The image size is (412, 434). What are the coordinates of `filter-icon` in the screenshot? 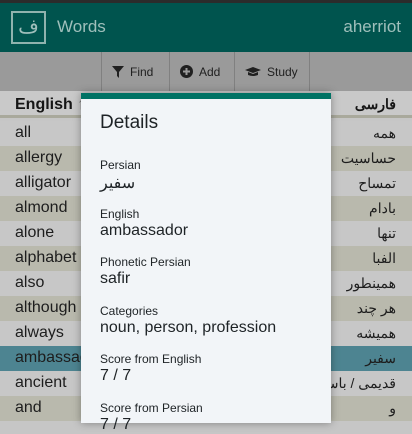 It's located at (118, 71).